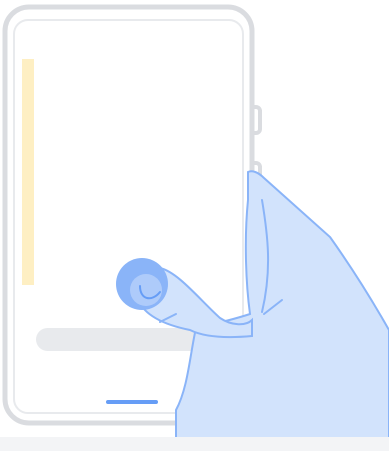  What do you see at coordinates (28, 172) in the screenshot?
I see `screen-side-bar` at bounding box center [28, 172].